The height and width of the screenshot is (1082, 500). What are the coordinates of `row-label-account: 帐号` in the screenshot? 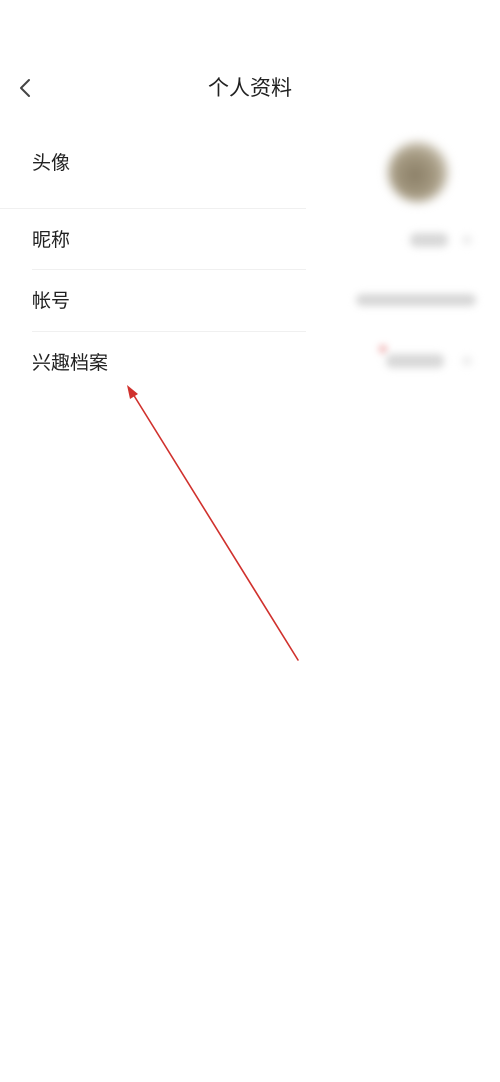 It's located at (51, 301).